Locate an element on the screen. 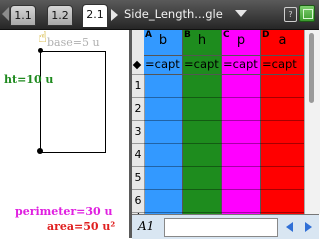 The image size is (320, 240). column-name: b is located at coordinates (163, 40).